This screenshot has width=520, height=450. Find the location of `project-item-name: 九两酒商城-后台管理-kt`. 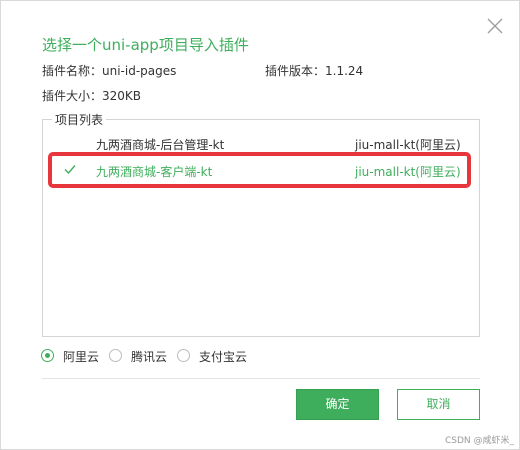

project-item-name: 九两酒商城-后台管理-kt is located at coordinates (160, 145).